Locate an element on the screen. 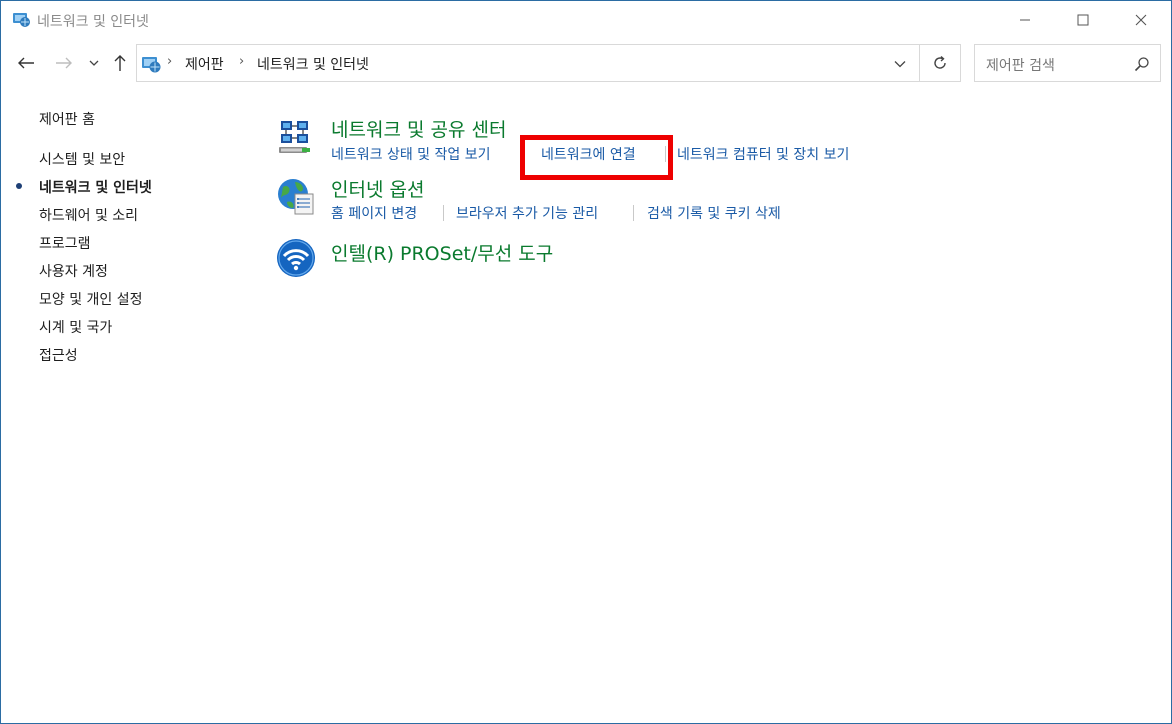 This screenshot has width=1172, height=724. minimize-button is located at coordinates (1025, 20).